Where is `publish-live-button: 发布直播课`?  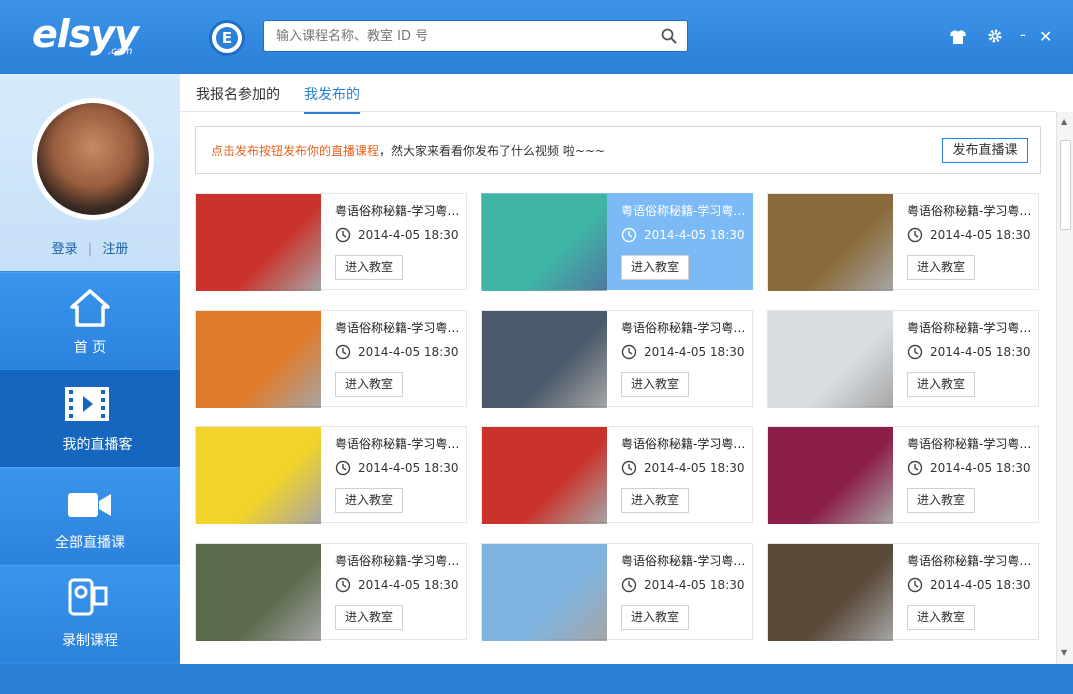 publish-live-button: 发布直播课 is located at coordinates (985, 150).